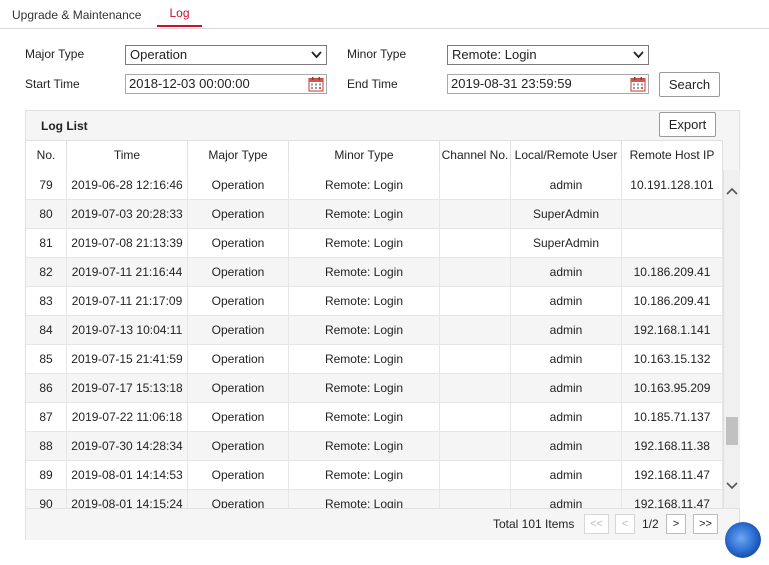 The image size is (769, 565). Describe the element at coordinates (732, 191) in the screenshot. I see `scroll-up-icon` at that location.